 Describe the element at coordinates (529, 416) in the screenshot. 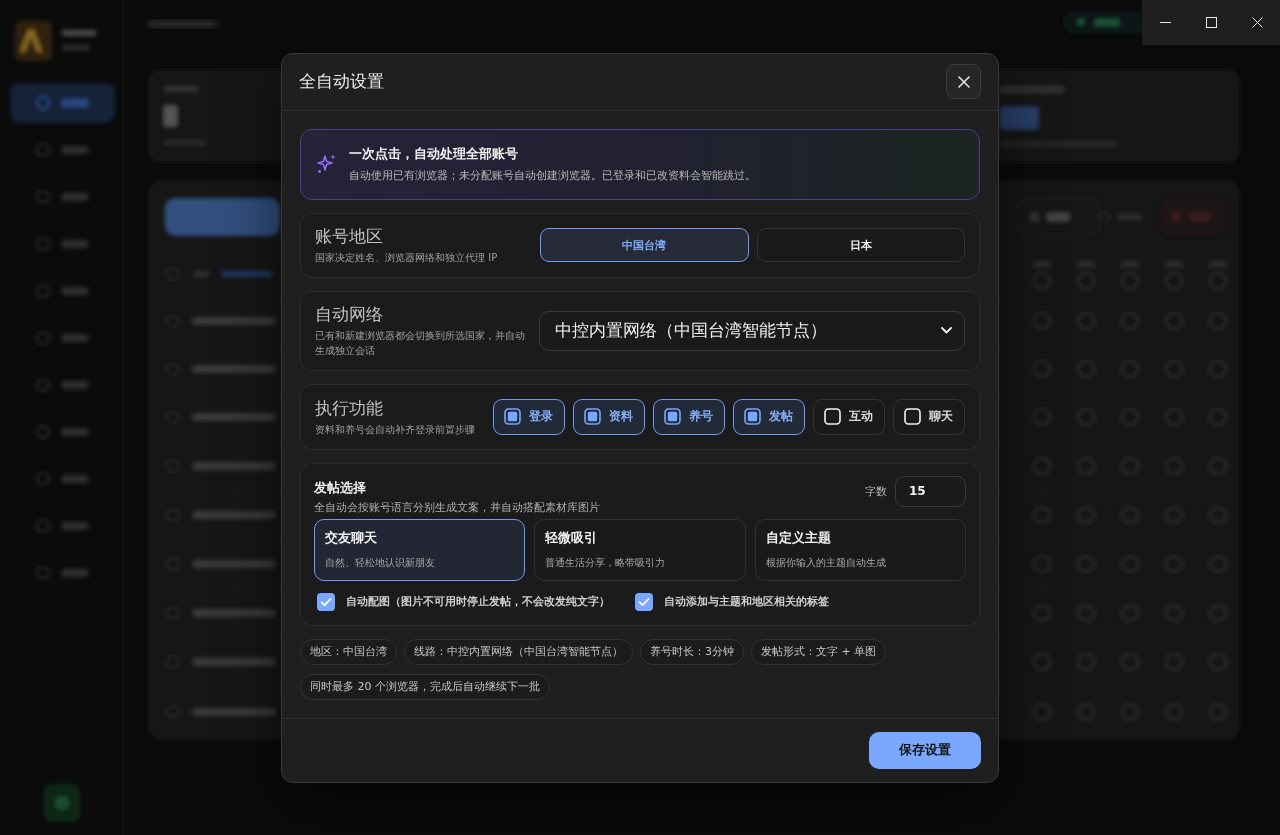

I see `function-toggle: 登录` at that location.